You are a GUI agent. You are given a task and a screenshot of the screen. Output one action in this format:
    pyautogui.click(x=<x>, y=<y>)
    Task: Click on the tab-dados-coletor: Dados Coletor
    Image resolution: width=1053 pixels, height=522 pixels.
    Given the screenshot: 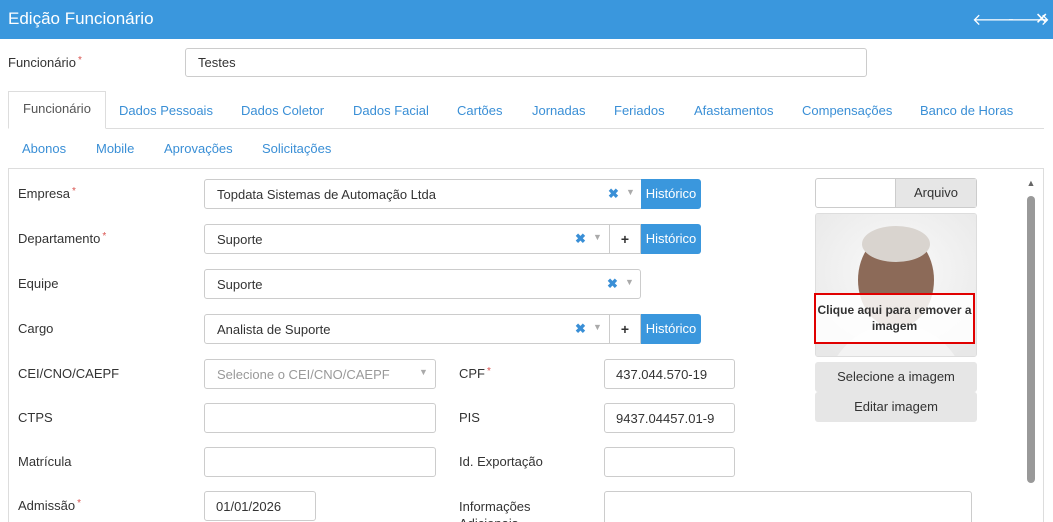 What is the action you would take?
    pyautogui.click(x=282, y=110)
    